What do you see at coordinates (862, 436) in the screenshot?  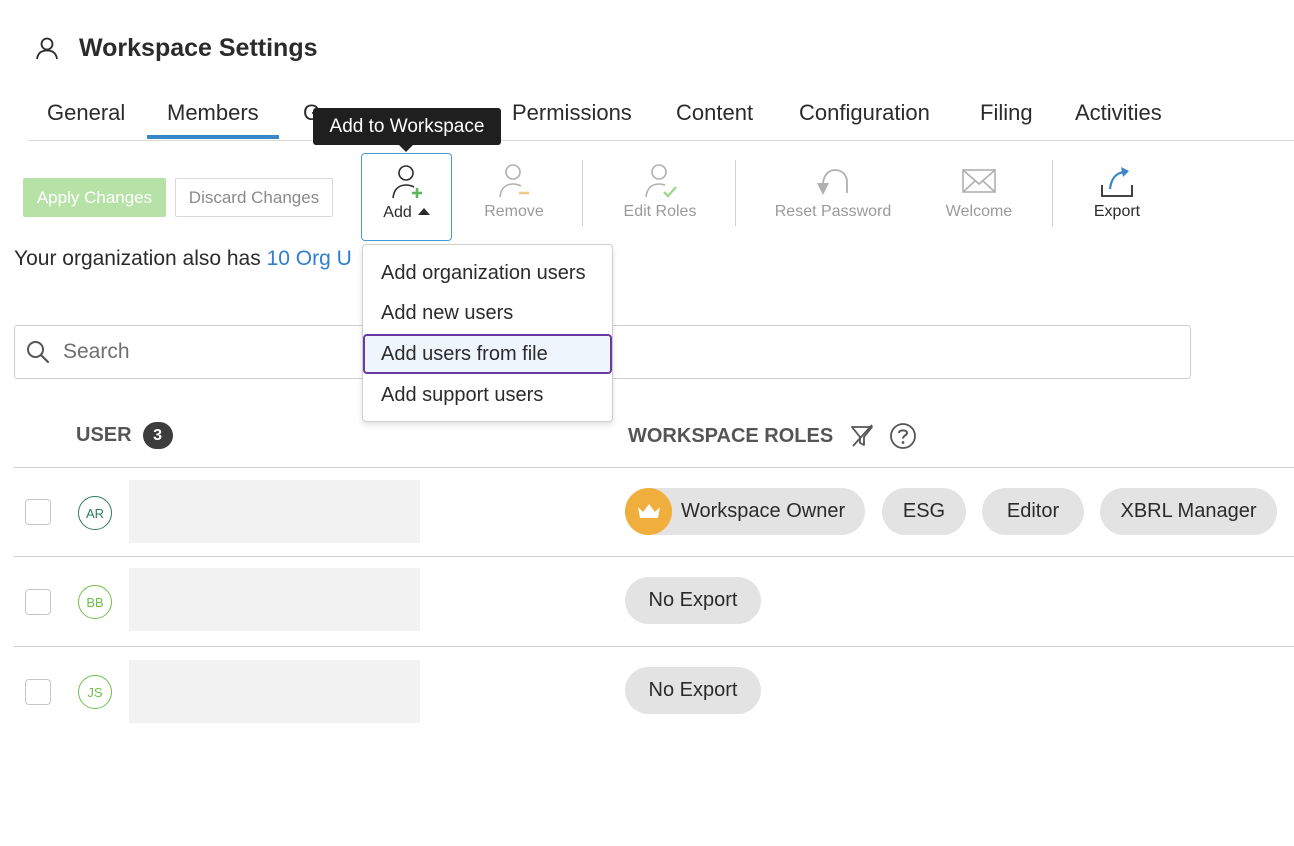 I see `filter-off-icon` at bounding box center [862, 436].